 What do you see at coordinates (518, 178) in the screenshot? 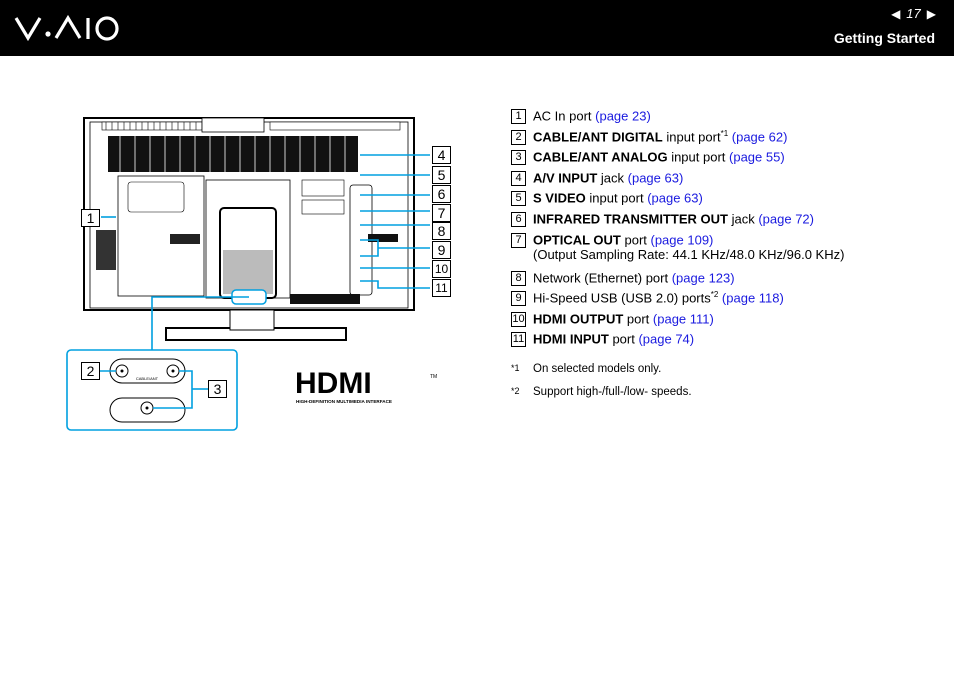
I see `item-number: 4` at bounding box center [518, 178].